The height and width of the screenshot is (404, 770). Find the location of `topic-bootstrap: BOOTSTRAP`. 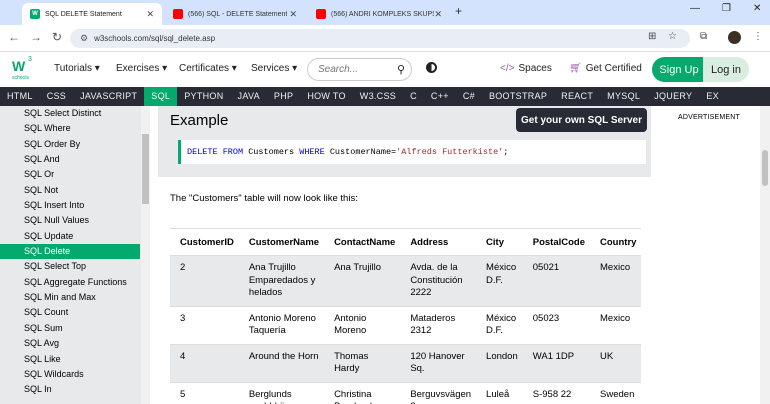

topic-bootstrap: BOOTSTRAP is located at coordinates (518, 96).